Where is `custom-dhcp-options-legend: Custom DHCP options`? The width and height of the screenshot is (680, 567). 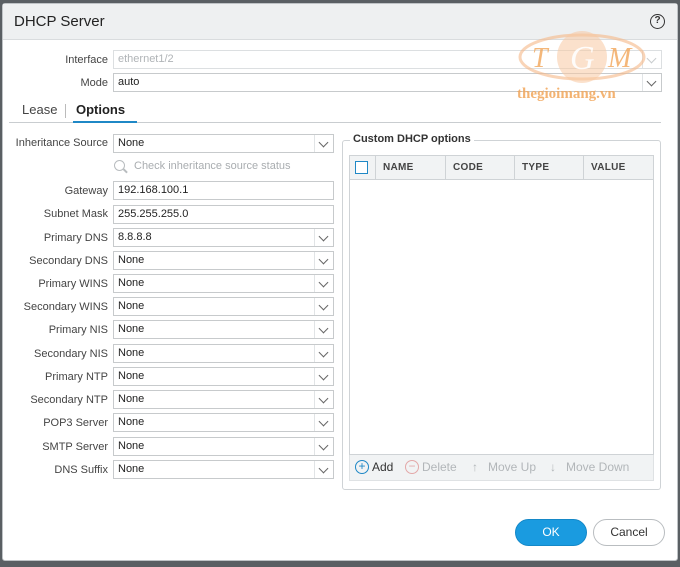 custom-dhcp-options-legend: Custom DHCP options is located at coordinates (412, 139).